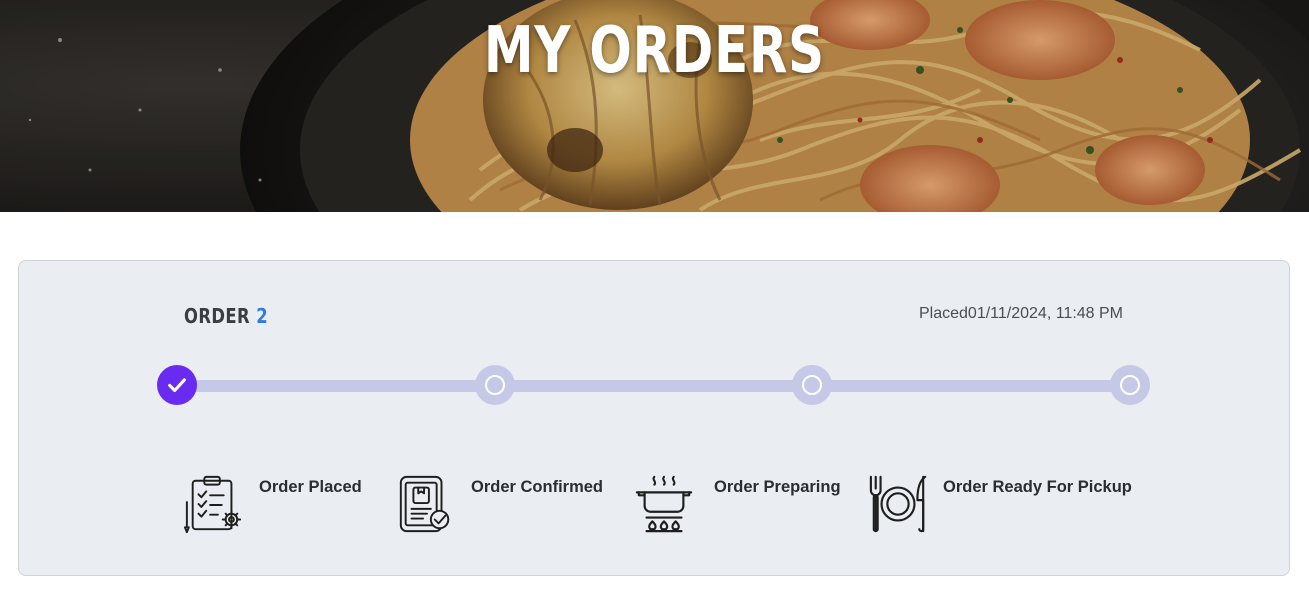 The height and width of the screenshot is (601, 1309). Describe the element at coordinates (777, 487) in the screenshot. I see `step-label-order-preparing: Order Preparing` at that location.